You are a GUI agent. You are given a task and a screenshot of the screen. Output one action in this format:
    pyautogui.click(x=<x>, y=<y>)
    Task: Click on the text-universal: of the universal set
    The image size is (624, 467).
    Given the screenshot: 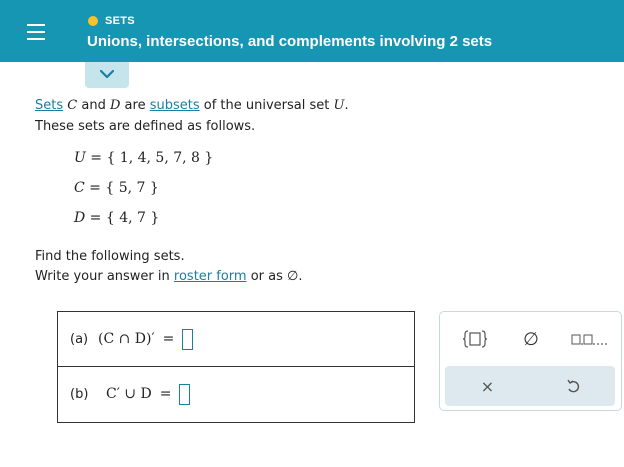 What is the action you would take?
    pyautogui.click(x=266, y=105)
    